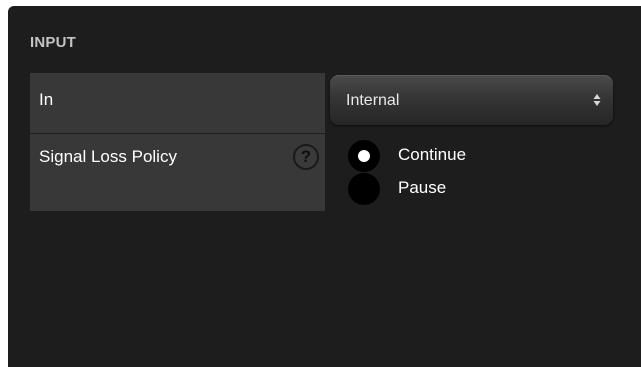 The height and width of the screenshot is (367, 641). What do you see at coordinates (177, 103) in the screenshot?
I see `in-label-cell: In` at bounding box center [177, 103].